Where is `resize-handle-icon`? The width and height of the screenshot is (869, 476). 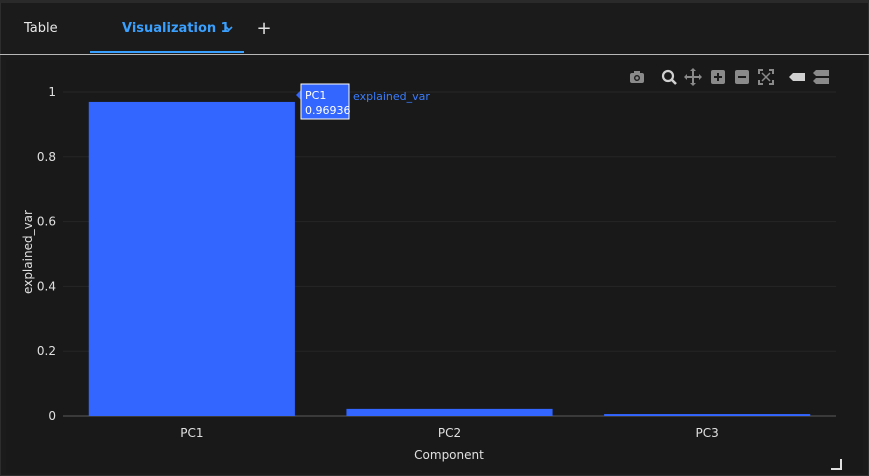 resize-handle-icon is located at coordinates (836, 464).